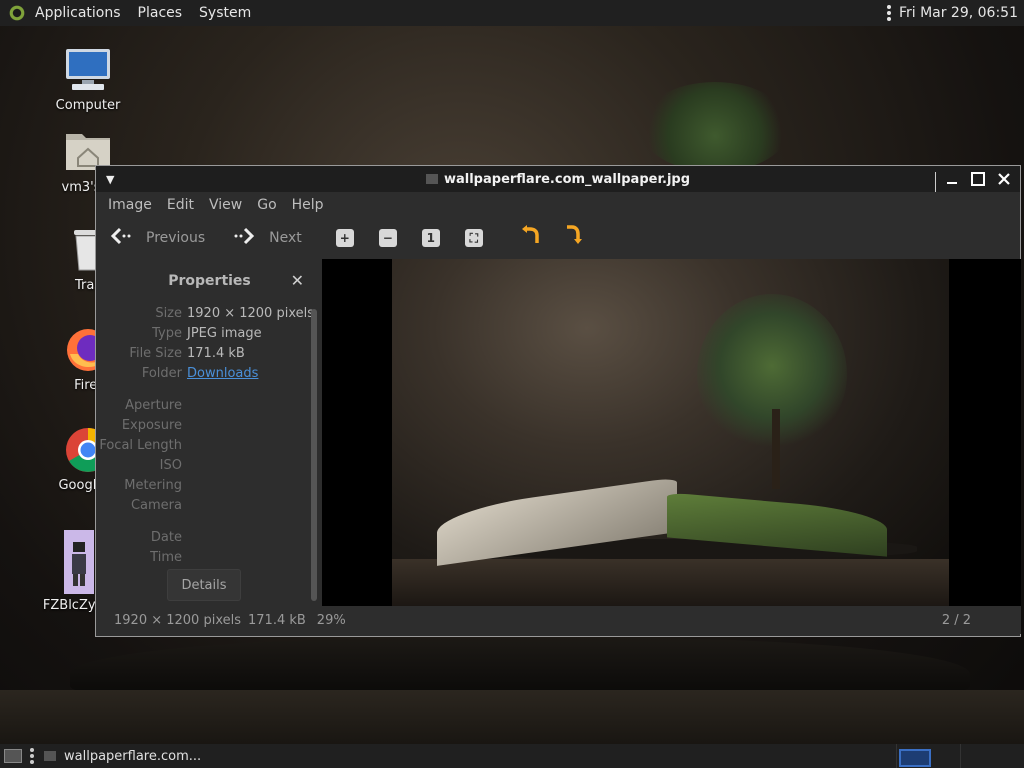  Describe the element at coordinates (222, 373) in the screenshot. I see `folder-link: Downloads` at that location.